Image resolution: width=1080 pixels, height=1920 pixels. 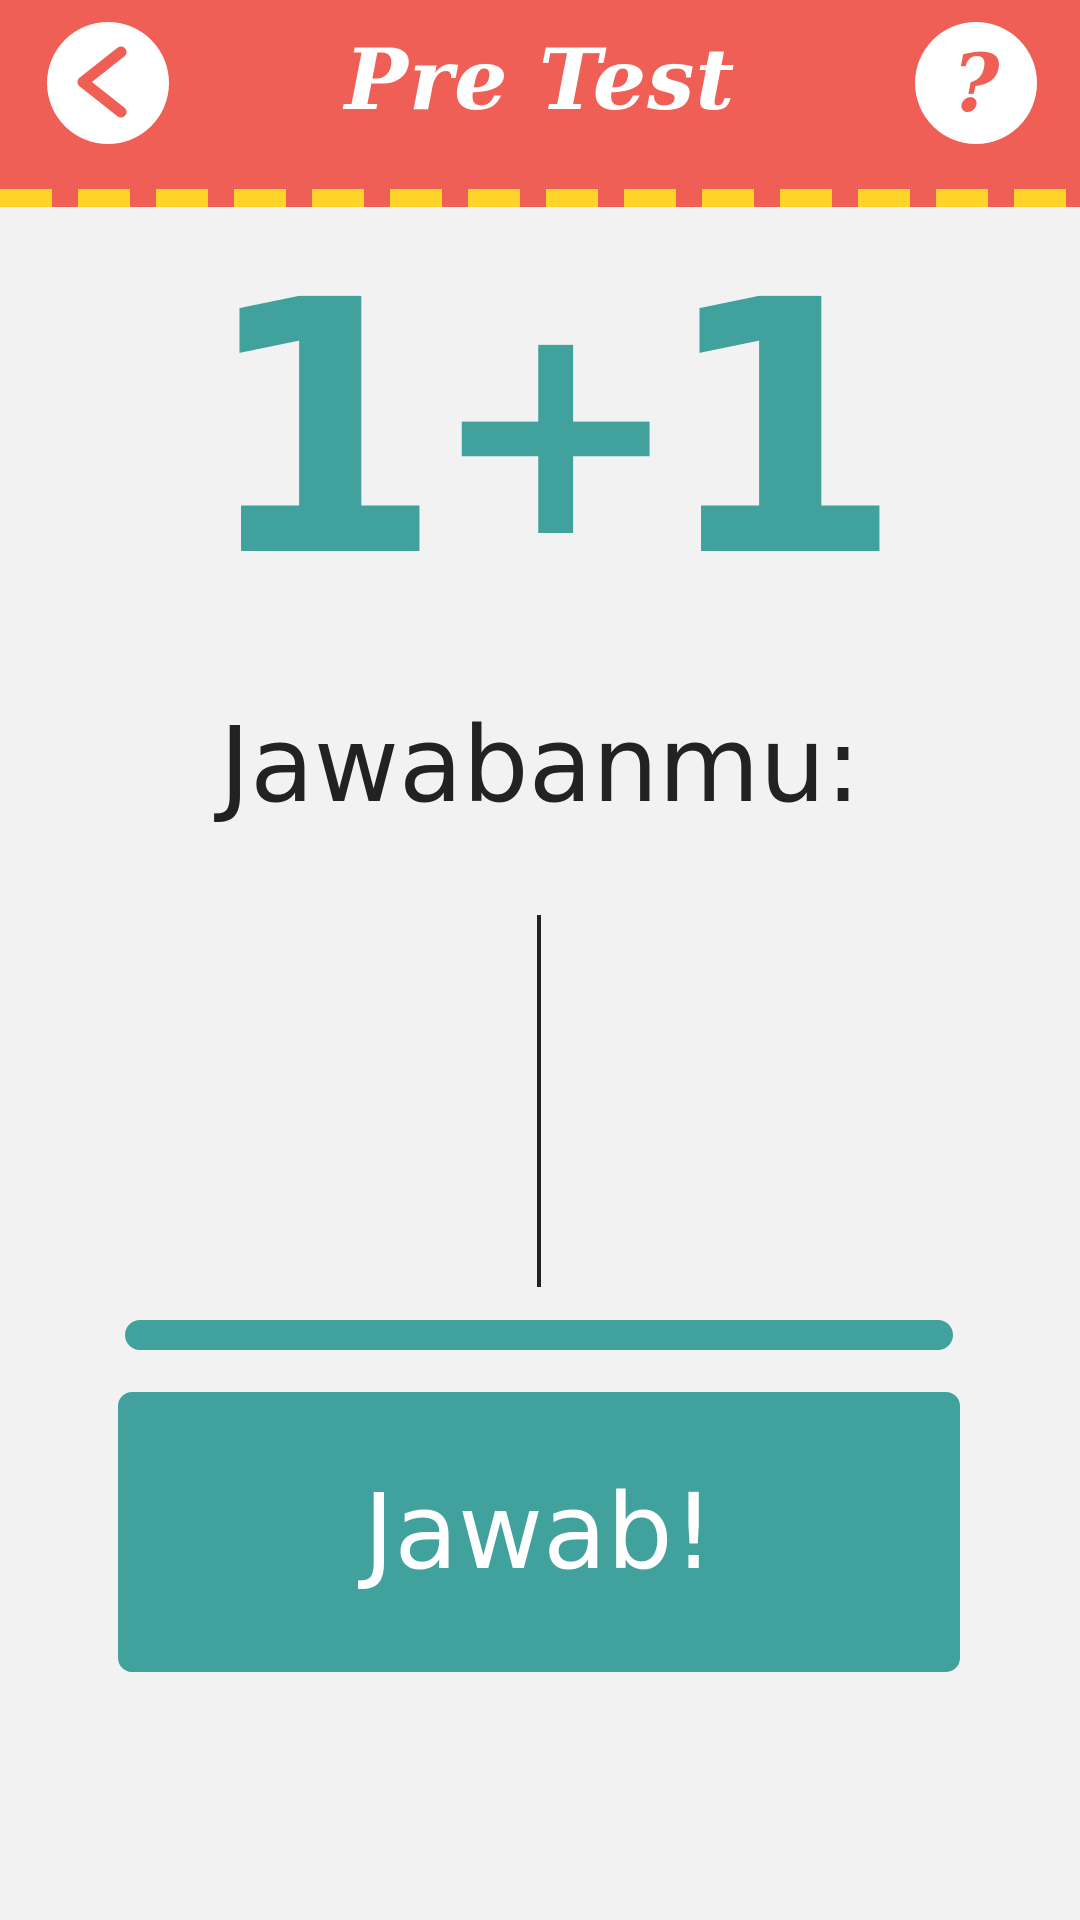 What do you see at coordinates (539, 1335) in the screenshot?
I see `answer-input-underline` at bounding box center [539, 1335].